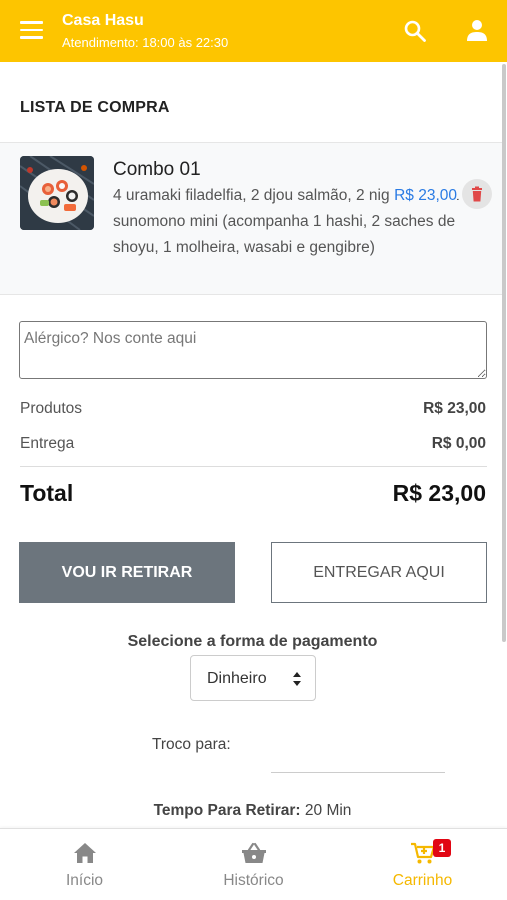 Image resolution: width=507 pixels, height=900 pixels. What do you see at coordinates (47, 443) in the screenshot?
I see `delivery-label: Entrega` at bounding box center [47, 443].